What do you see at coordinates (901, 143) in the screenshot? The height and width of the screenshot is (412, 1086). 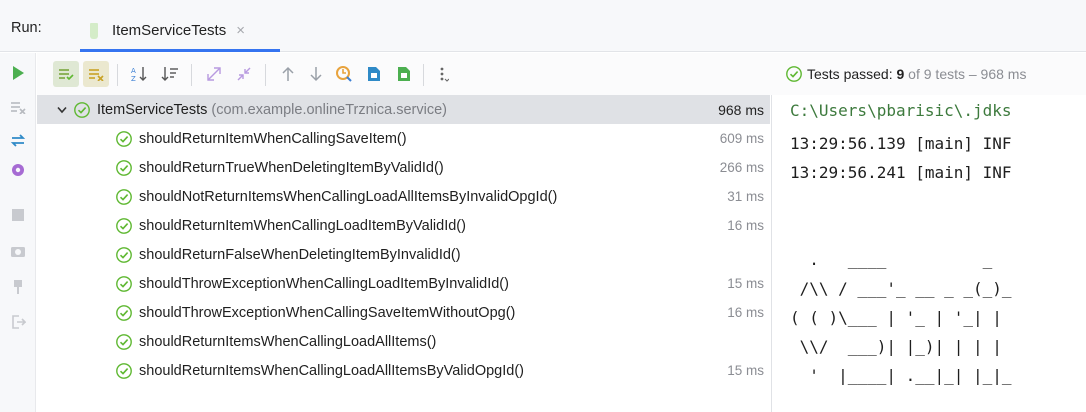 I see `console-line: 13:29:56.139 [main] INF` at bounding box center [901, 143].